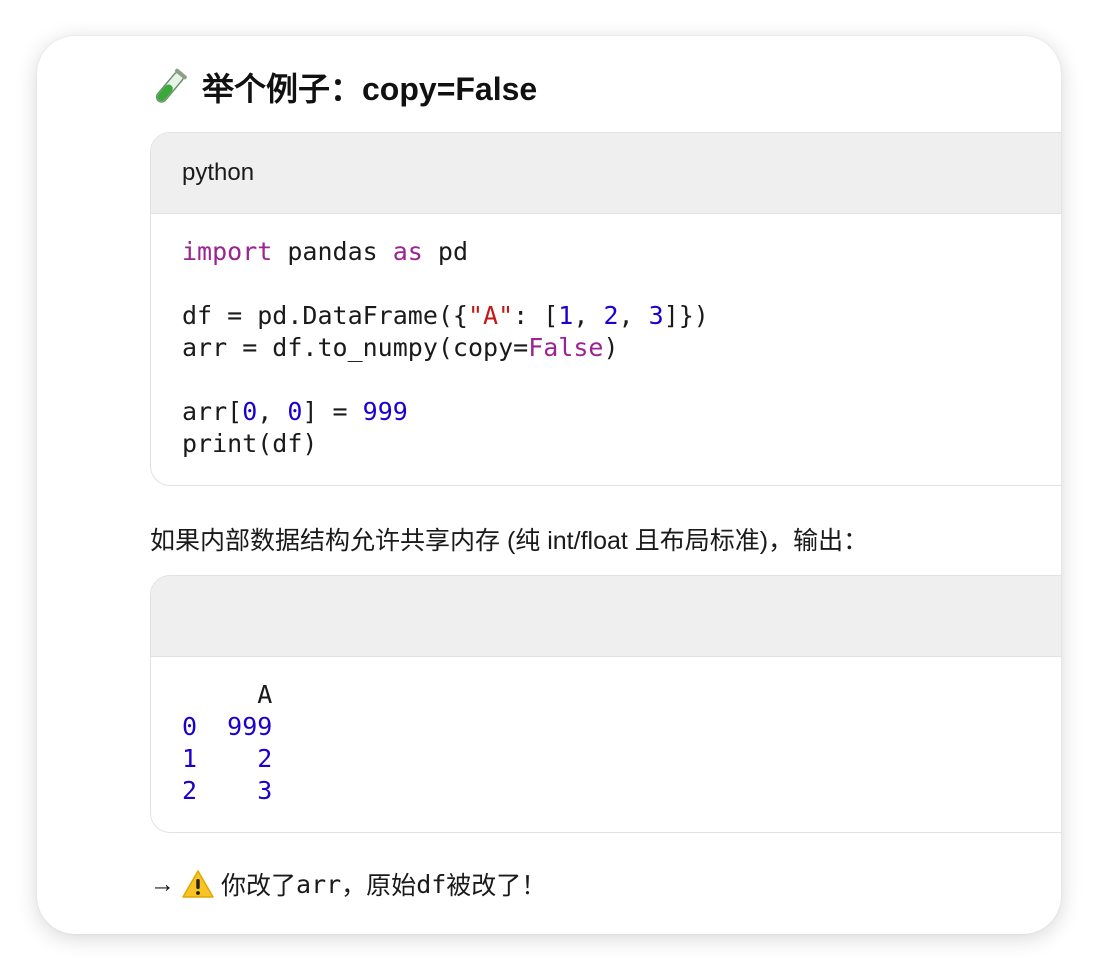 This screenshot has width=1098, height=970. Describe the element at coordinates (431, 884) in the screenshot. I see `inline-code-df: df` at that location.